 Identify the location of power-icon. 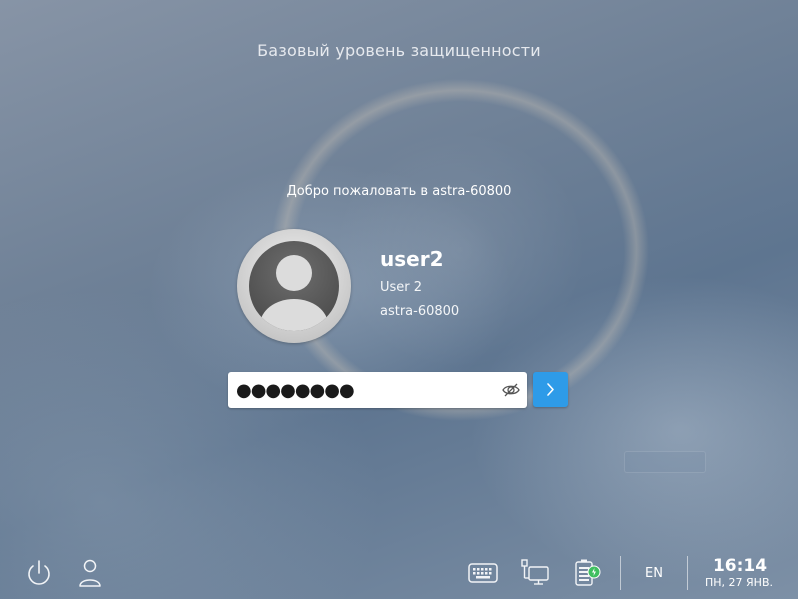
(39, 576).